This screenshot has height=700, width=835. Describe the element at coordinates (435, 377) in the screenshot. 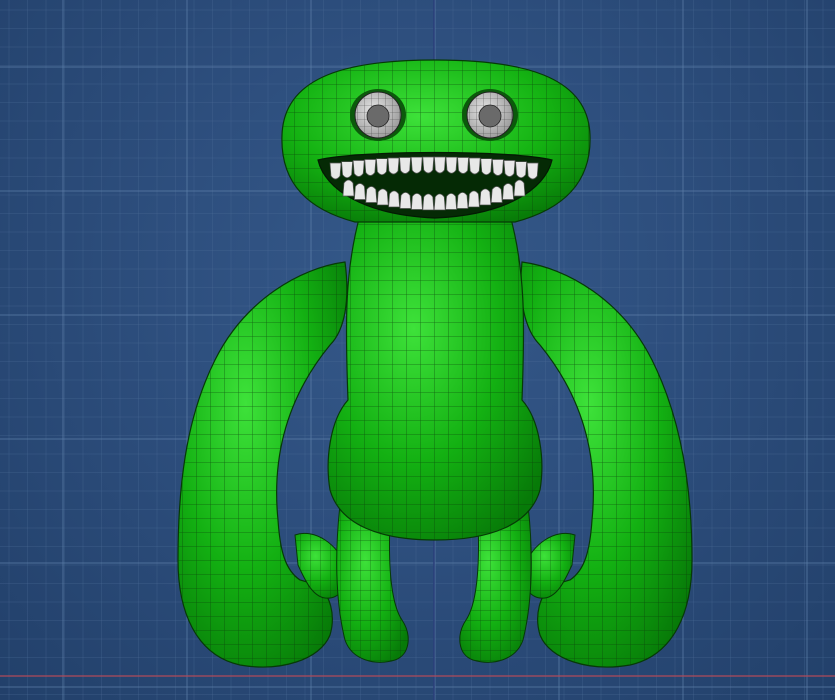

I see `torso` at that location.